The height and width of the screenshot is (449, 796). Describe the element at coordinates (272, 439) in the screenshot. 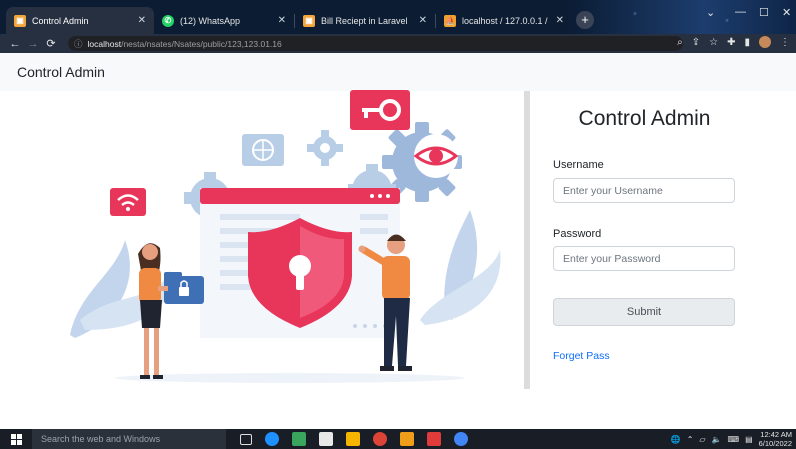

I see `edge-browser-icon` at that location.